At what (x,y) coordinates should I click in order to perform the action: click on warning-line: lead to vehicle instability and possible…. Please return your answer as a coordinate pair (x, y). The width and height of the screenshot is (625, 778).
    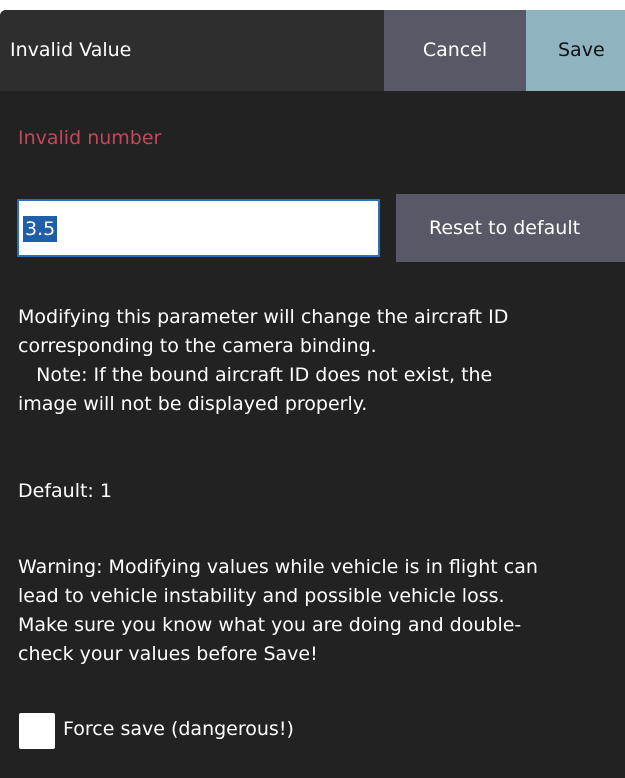
    Looking at the image, I should click on (261, 596).